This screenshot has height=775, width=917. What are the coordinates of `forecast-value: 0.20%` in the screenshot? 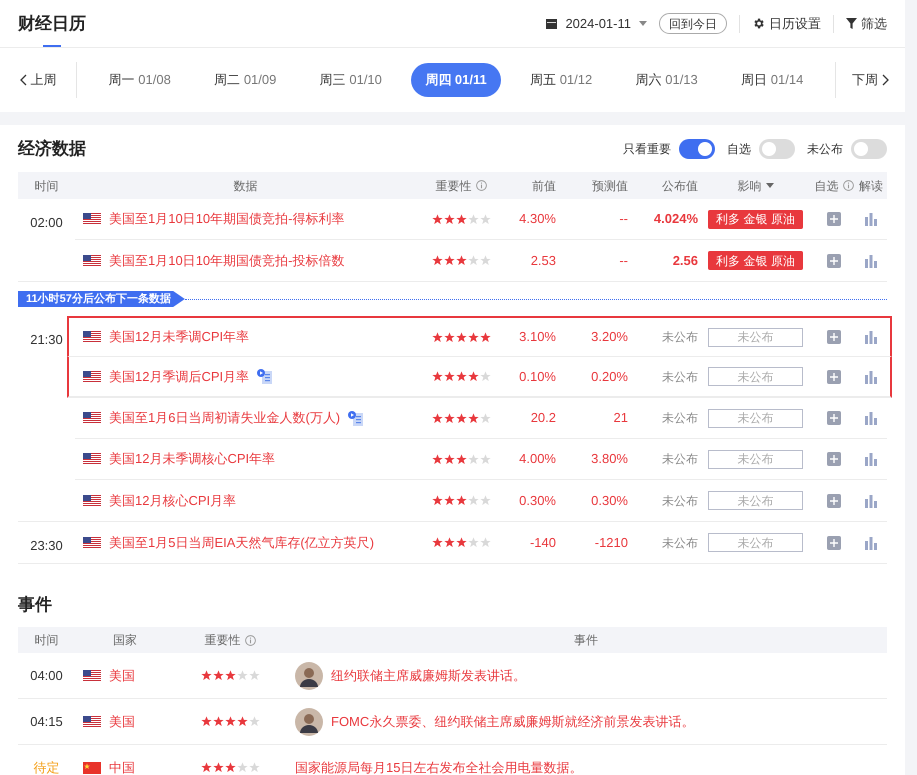 It's located at (609, 377).